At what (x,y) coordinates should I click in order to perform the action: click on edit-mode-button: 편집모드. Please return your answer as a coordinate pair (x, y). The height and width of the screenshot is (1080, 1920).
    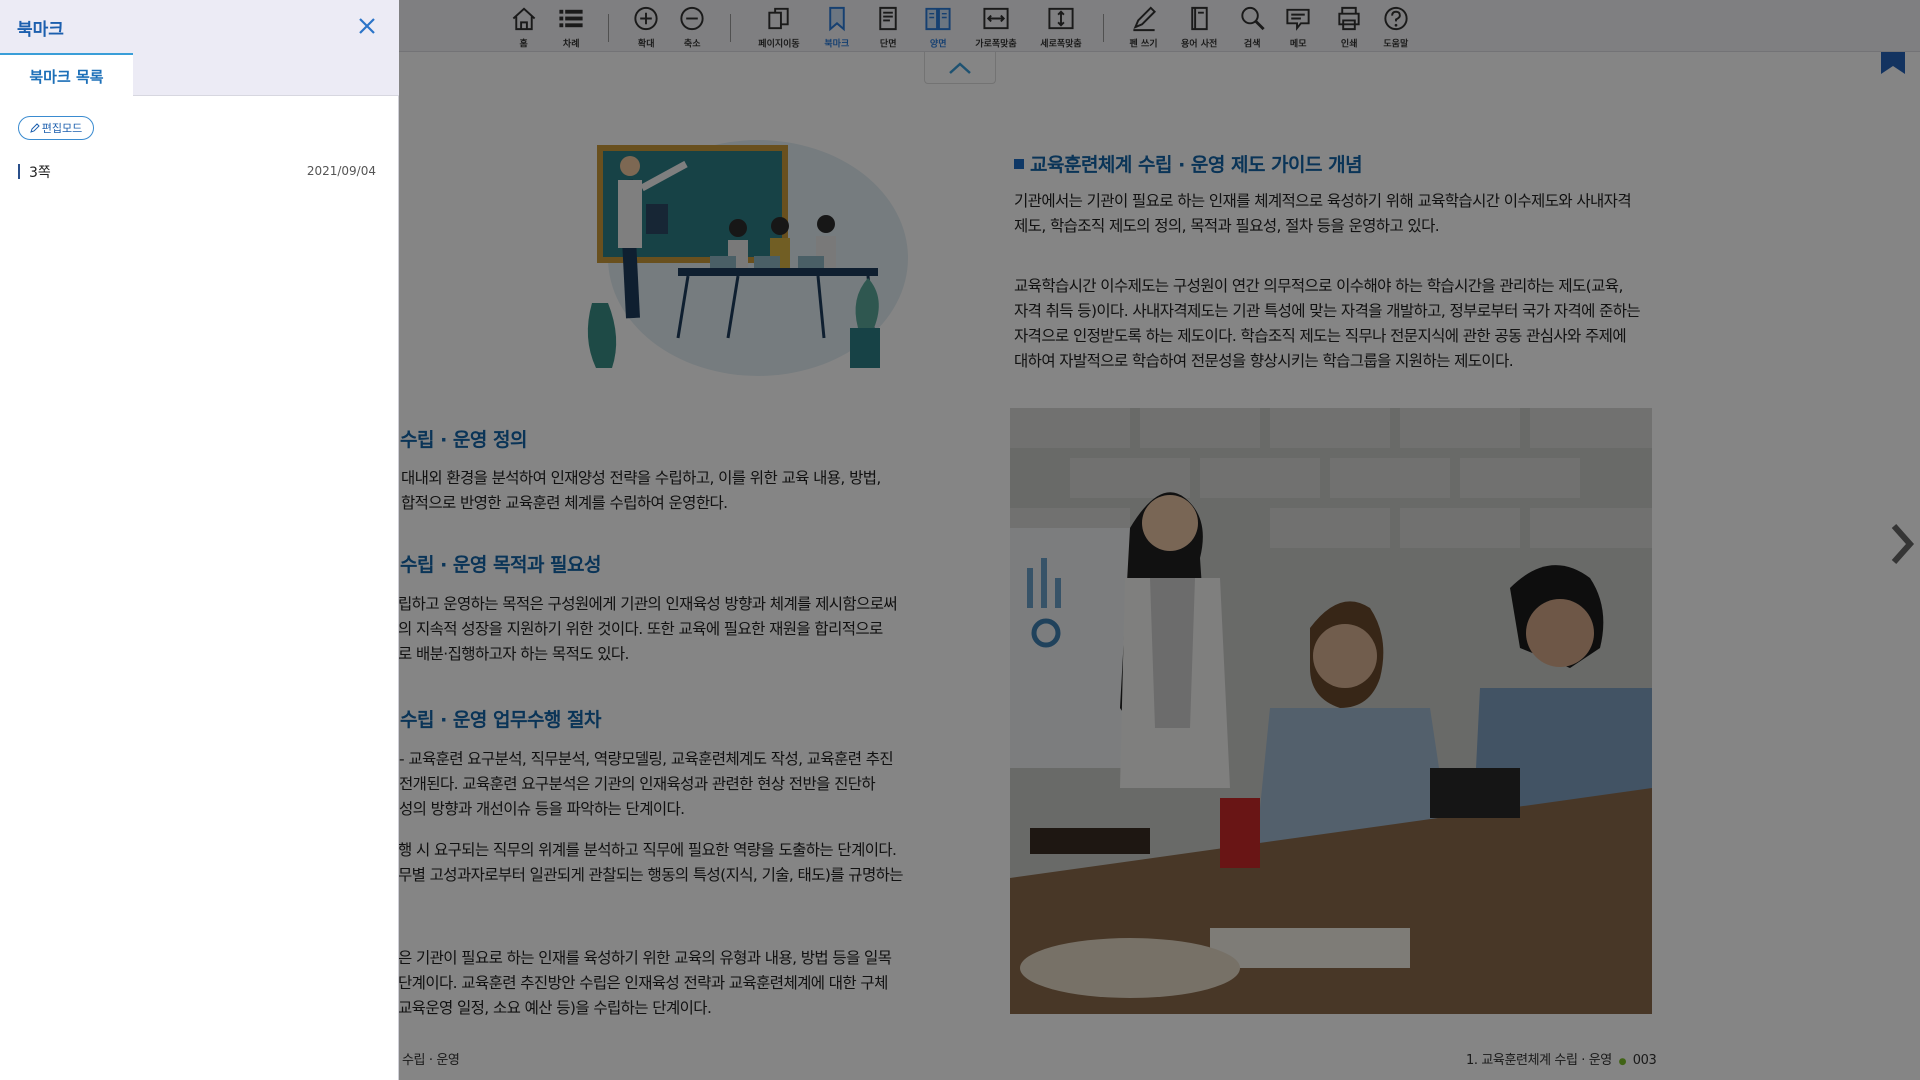
    Looking at the image, I should click on (56, 128).